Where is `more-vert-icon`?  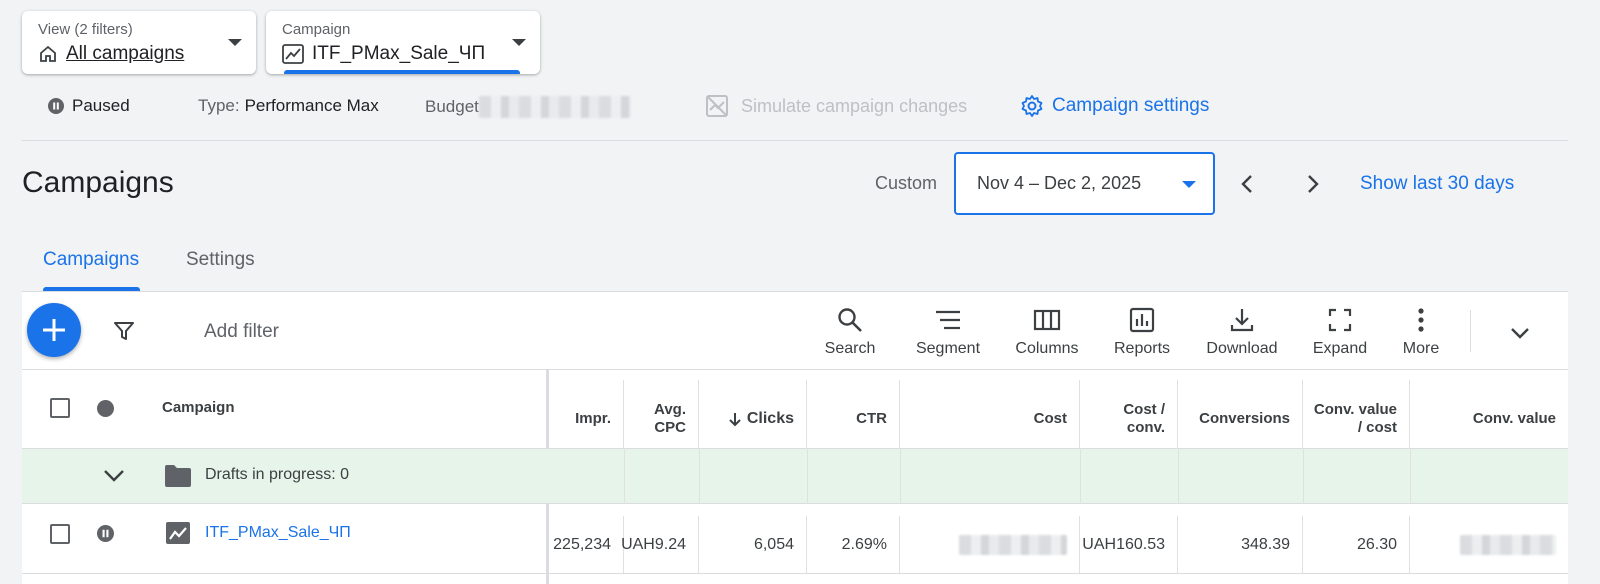 more-vert-icon is located at coordinates (1421, 320).